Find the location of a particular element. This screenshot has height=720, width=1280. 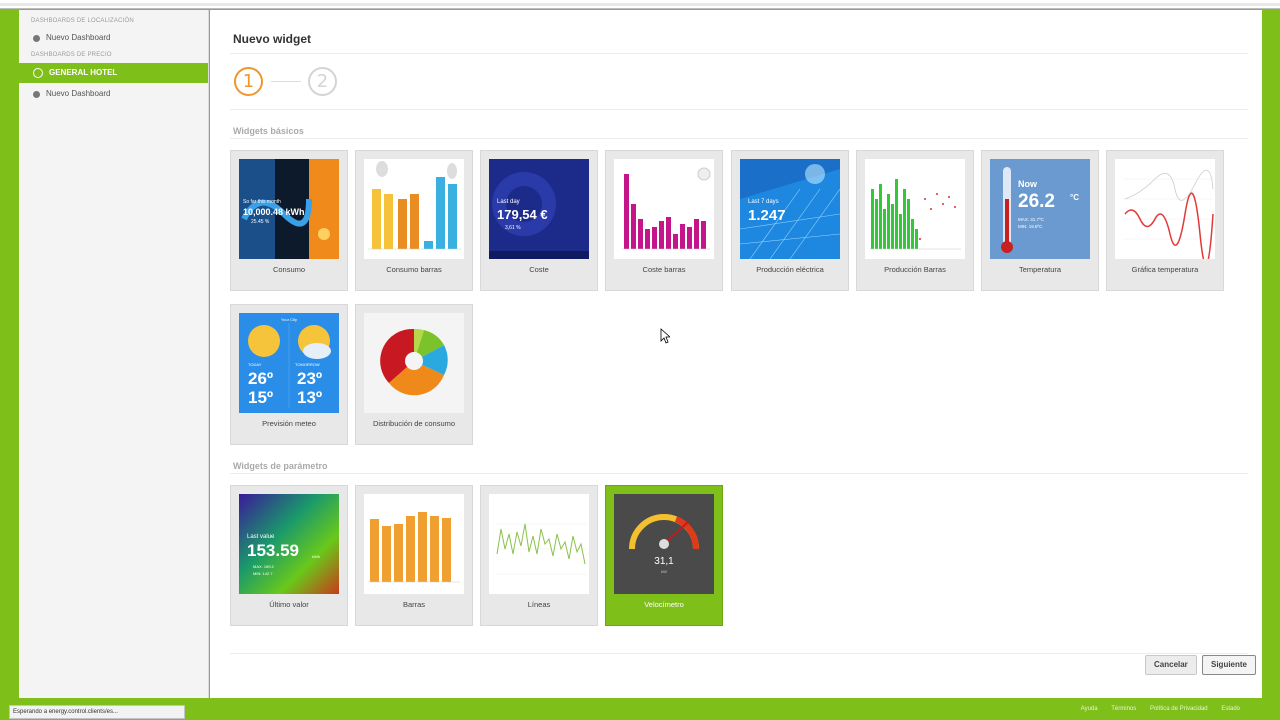

sidebar-item-general-hotel: GENERAL HOTEL is located at coordinates (113, 73).